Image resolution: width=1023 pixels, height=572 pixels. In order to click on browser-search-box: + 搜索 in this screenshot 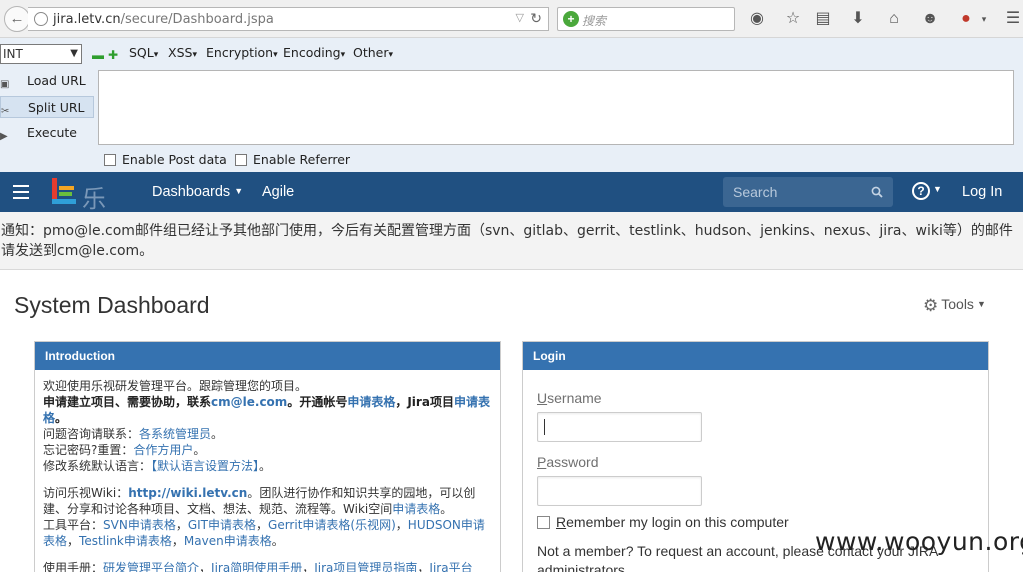, I will do `click(646, 19)`.